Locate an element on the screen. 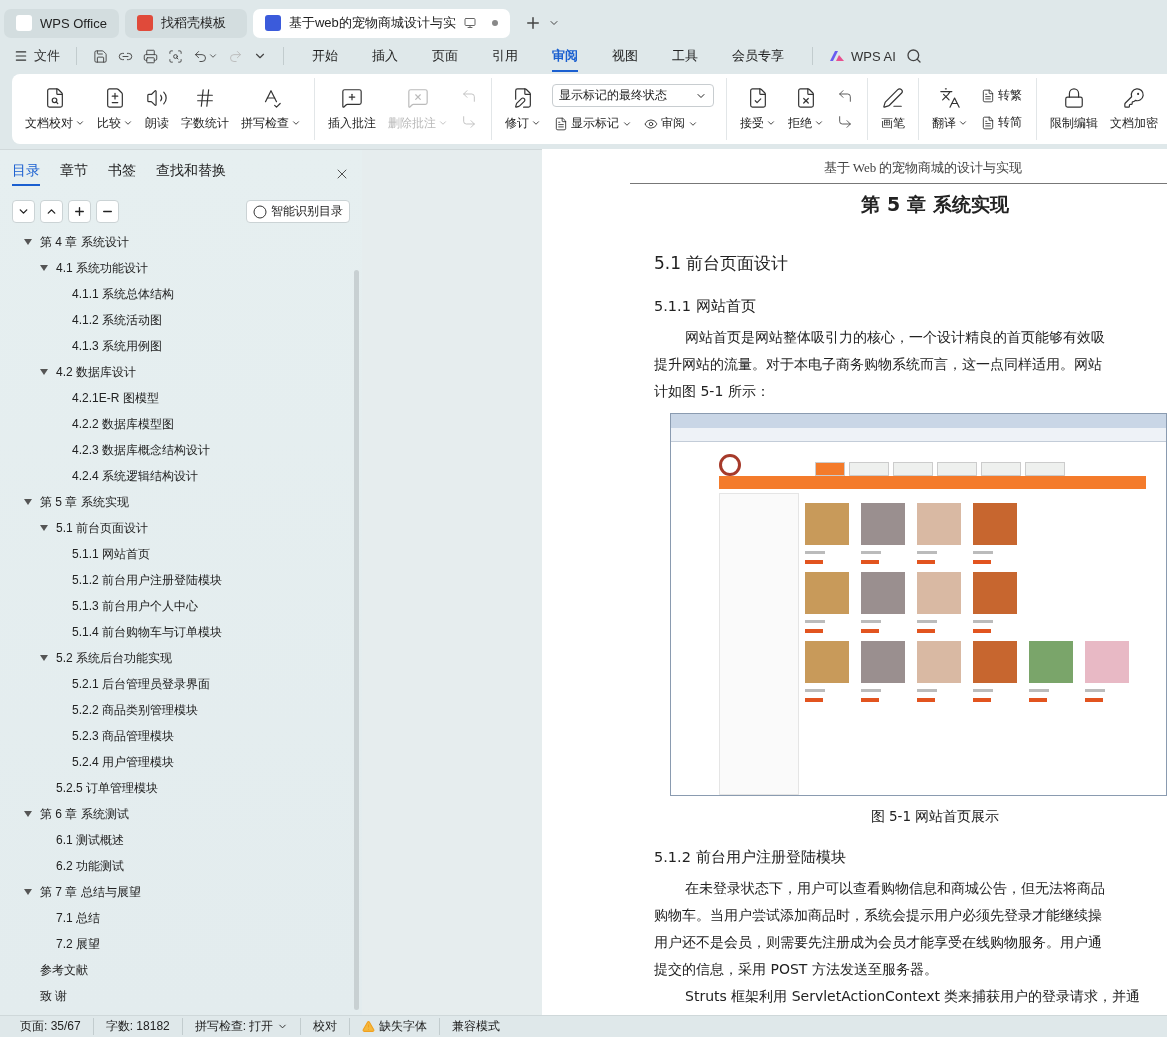 The width and height of the screenshot is (1167, 1037). ribbon-small-button: 审阅 is located at coordinates (671, 123).